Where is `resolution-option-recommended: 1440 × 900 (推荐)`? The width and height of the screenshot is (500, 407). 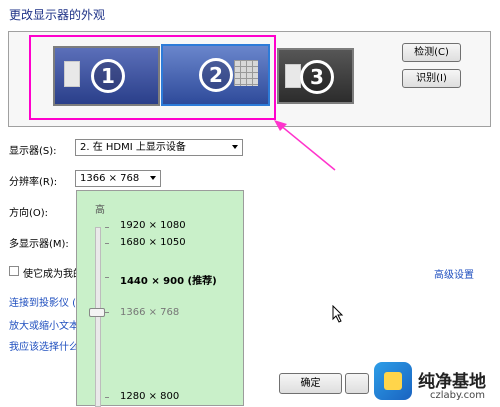
resolution-option-recommended: 1440 × 900 (推荐) is located at coordinates (168, 279).